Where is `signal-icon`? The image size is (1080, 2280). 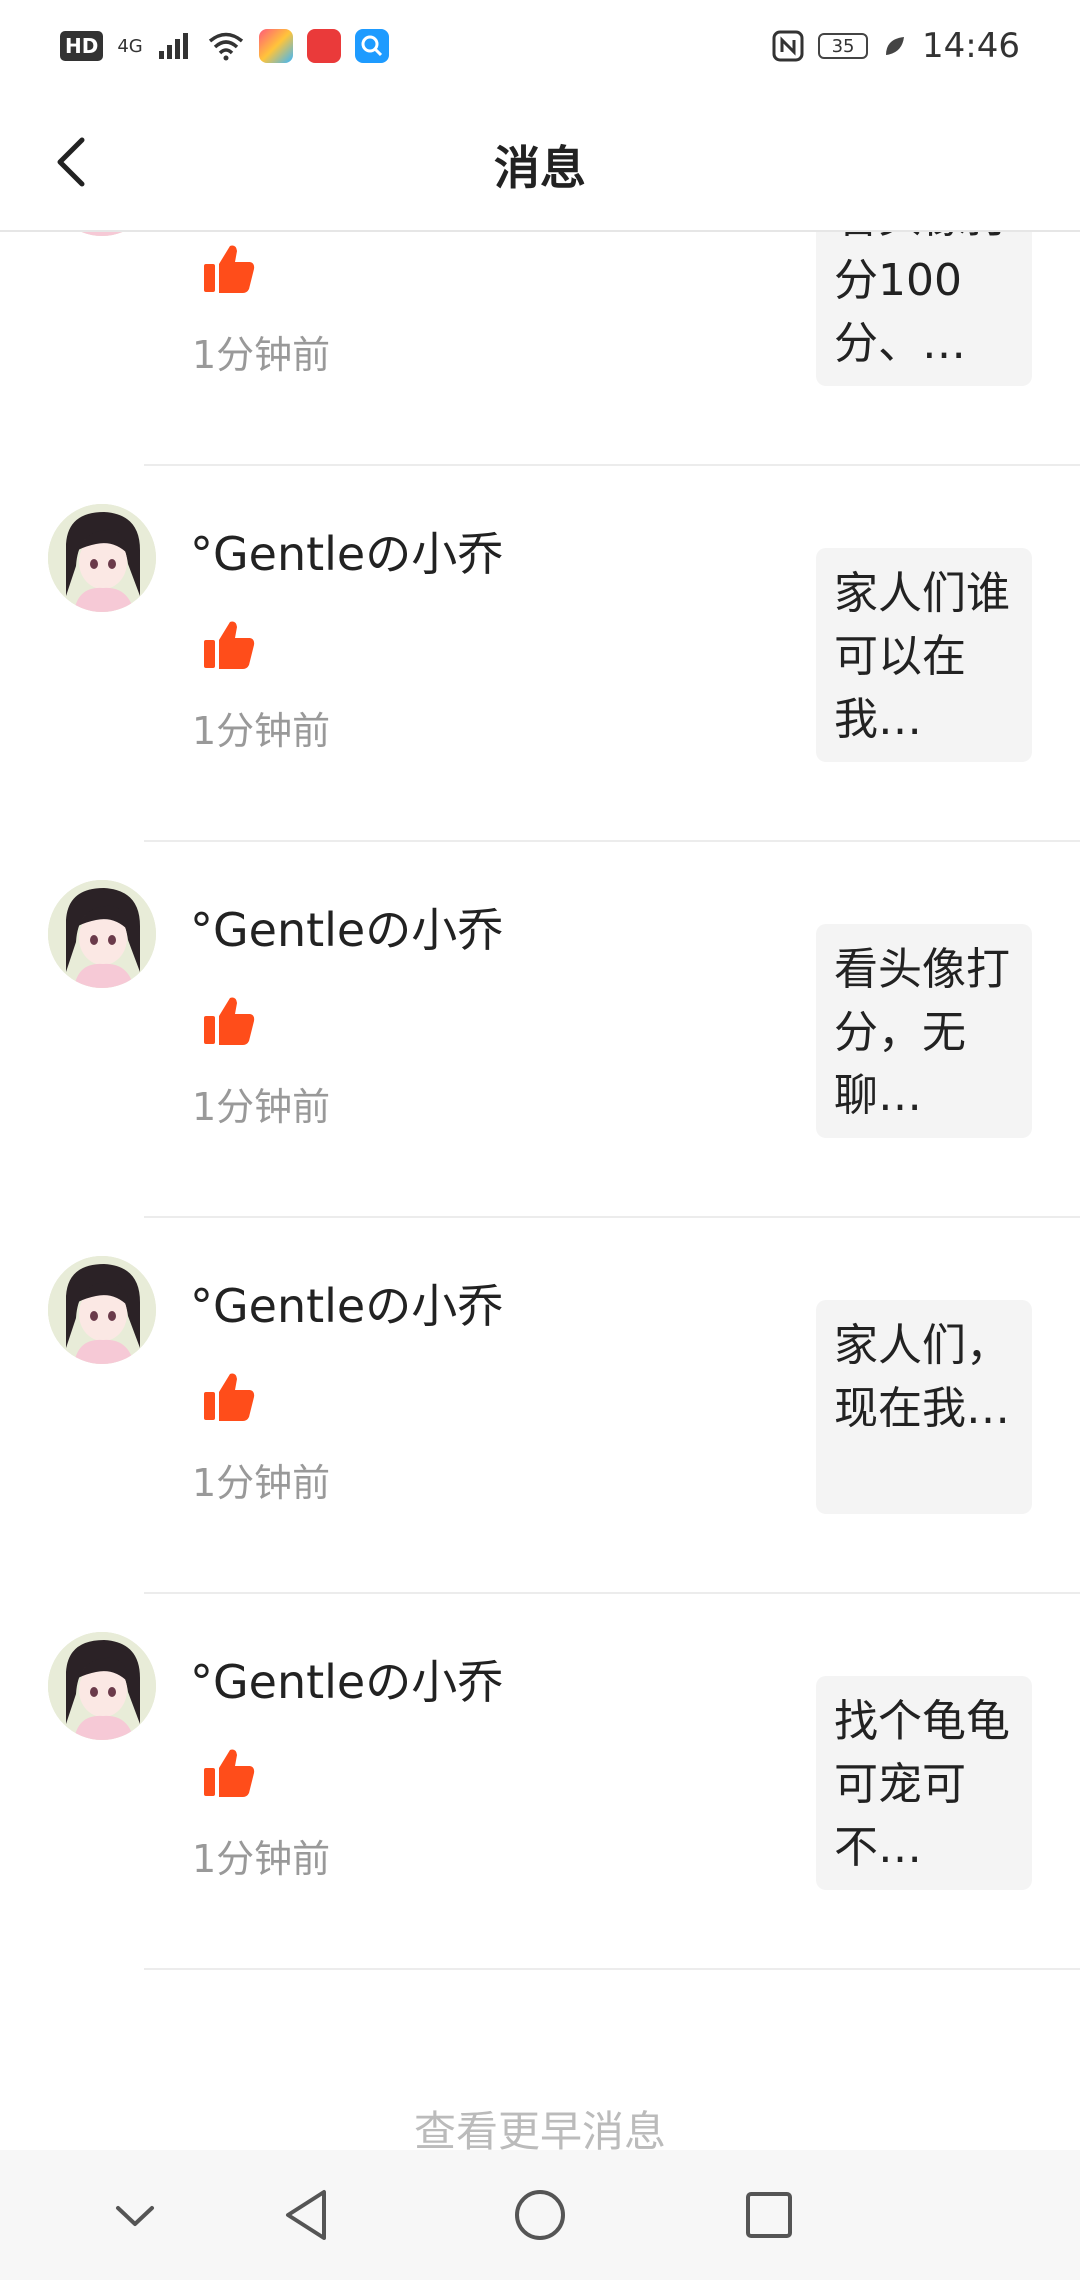 signal-icon is located at coordinates (173, 46).